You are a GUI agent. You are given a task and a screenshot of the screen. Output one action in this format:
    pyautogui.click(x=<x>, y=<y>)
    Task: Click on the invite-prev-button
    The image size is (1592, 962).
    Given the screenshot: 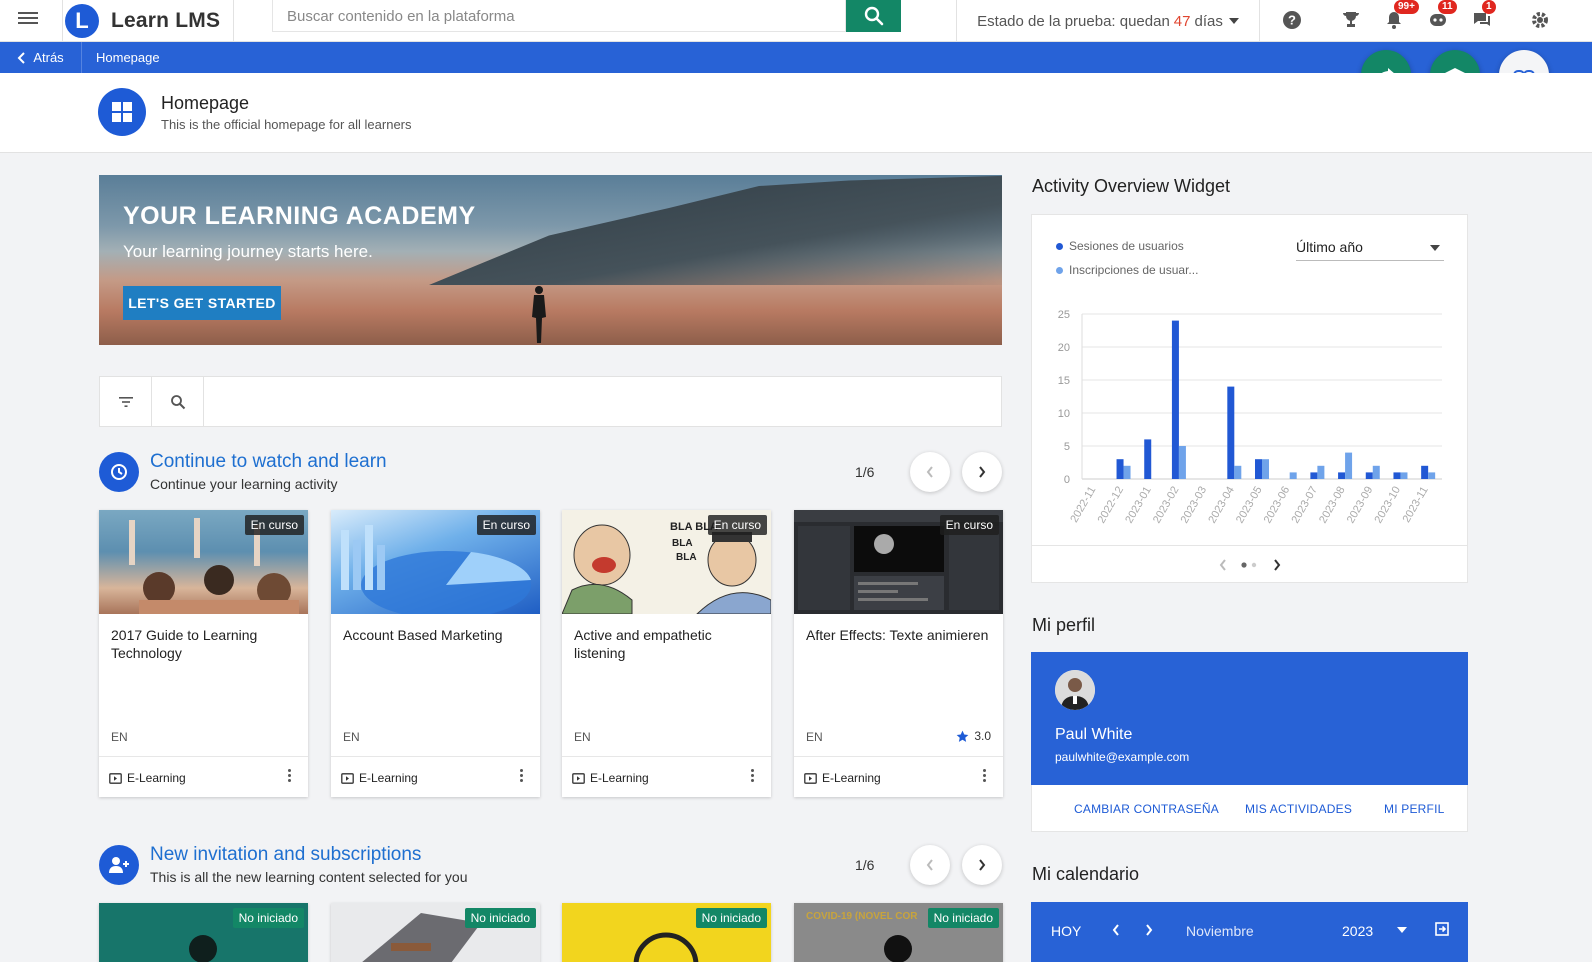 What is the action you would take?
    pyautogui.click(x=930, y=865)
    